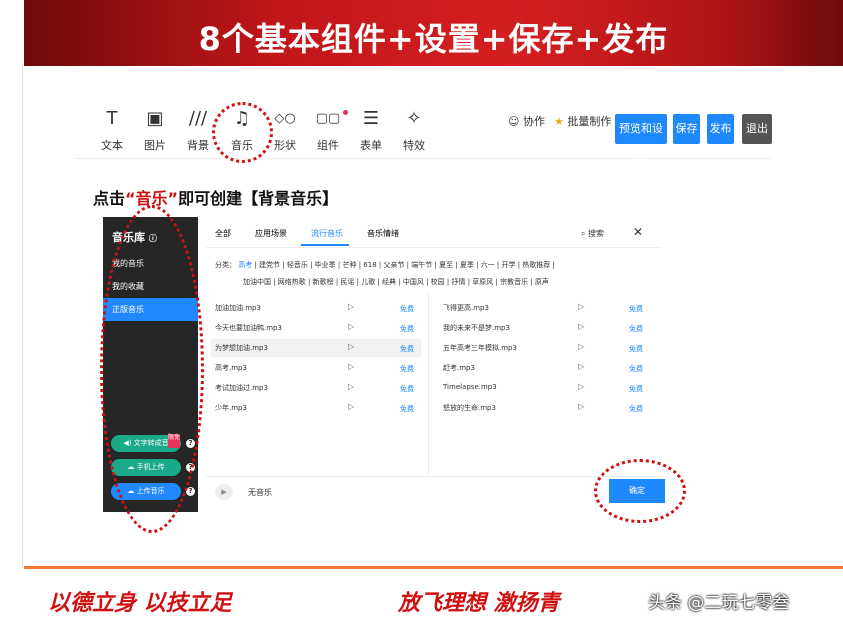 Image resolution: width=843 pixels, height=624 pixels. What do you see at coordinates (583, 233) in the screenshot?
I see `search-icon: ⌕` at bounding box center [583, 233].